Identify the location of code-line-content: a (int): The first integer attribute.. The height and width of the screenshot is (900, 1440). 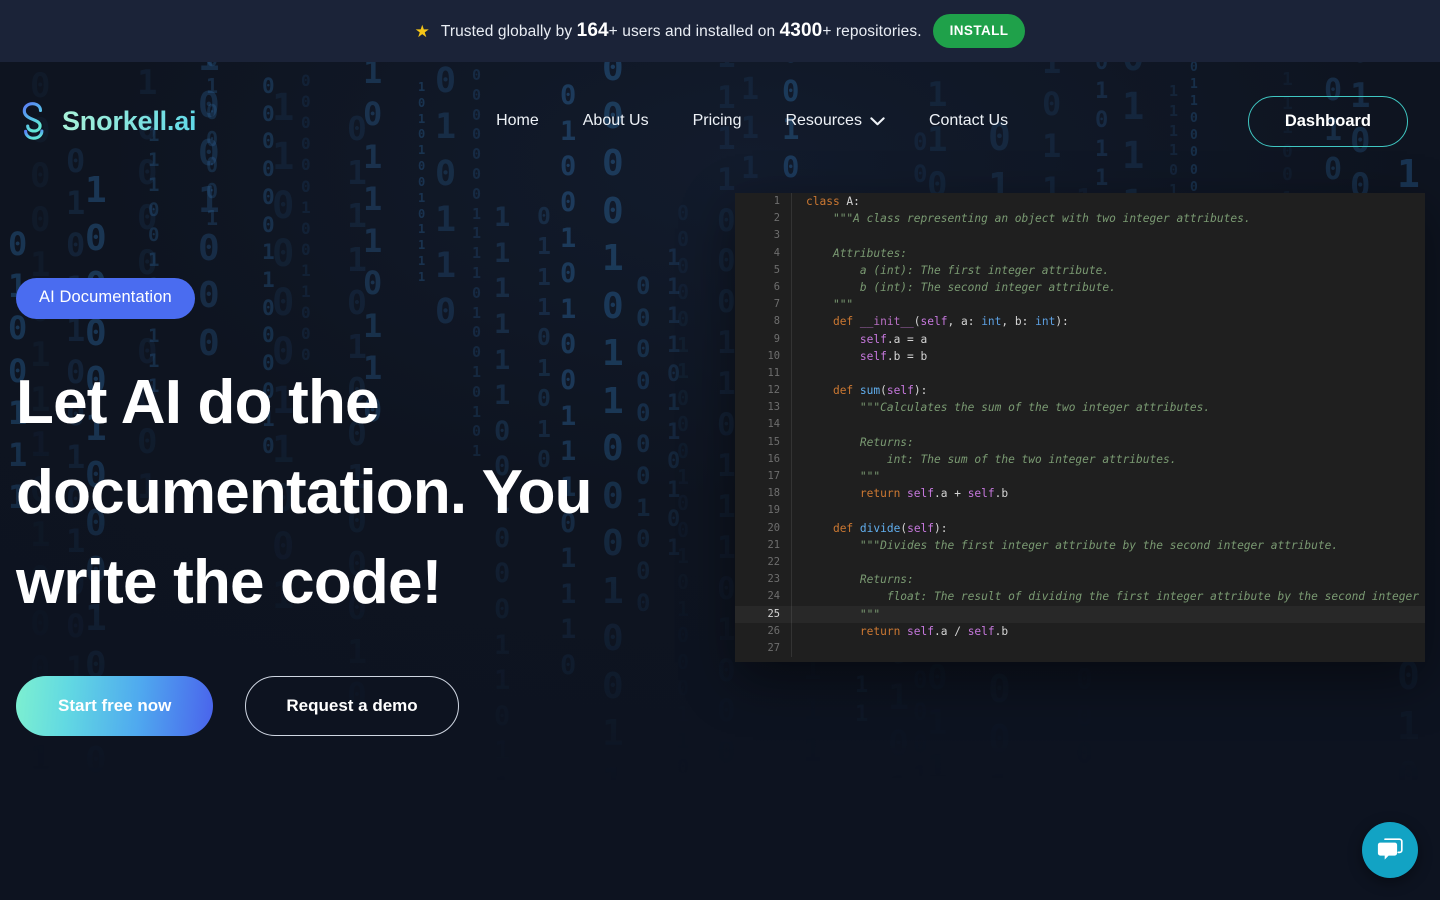
(1108, 270).